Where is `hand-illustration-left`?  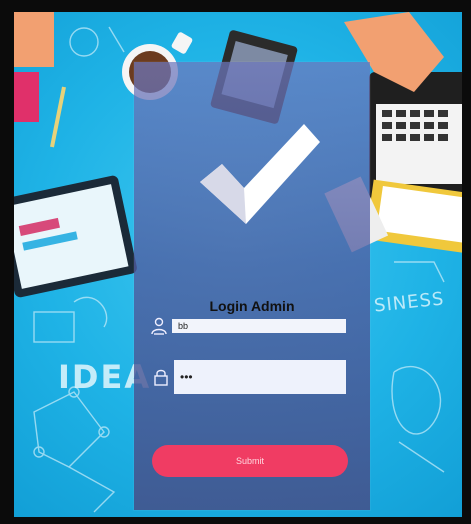 hand-illustration-left is located at coordinates (34, 67).